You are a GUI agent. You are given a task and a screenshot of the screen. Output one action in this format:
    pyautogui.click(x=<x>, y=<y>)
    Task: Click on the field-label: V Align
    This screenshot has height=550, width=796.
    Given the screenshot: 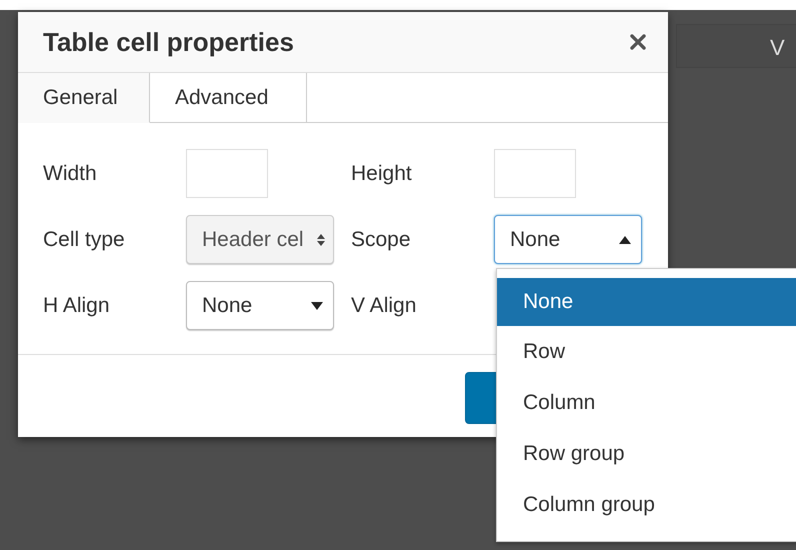 What is the action you would take?
    pyautogui.click(x=384, y=306)
    